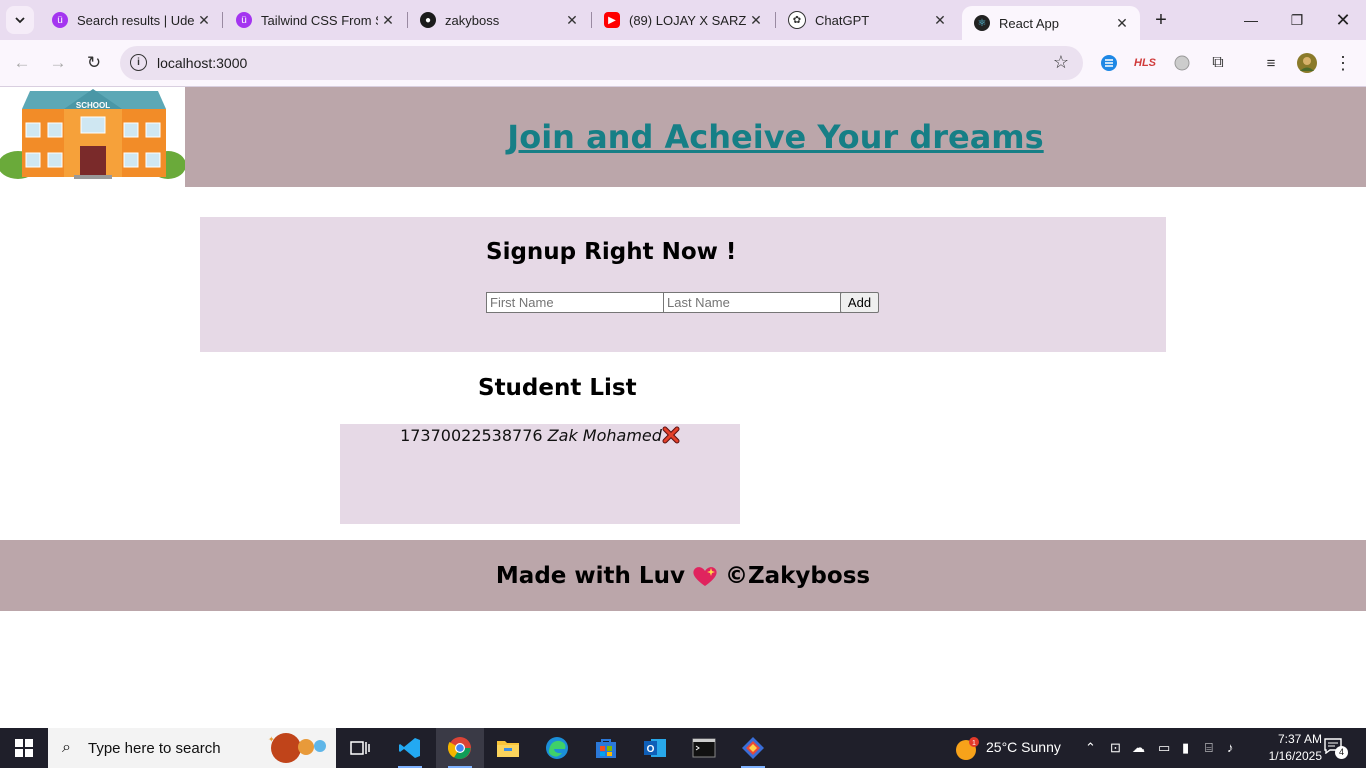 The height and width of the screenshot is (768, 1366). I want to click on taskbar-store, so click(606, 748).